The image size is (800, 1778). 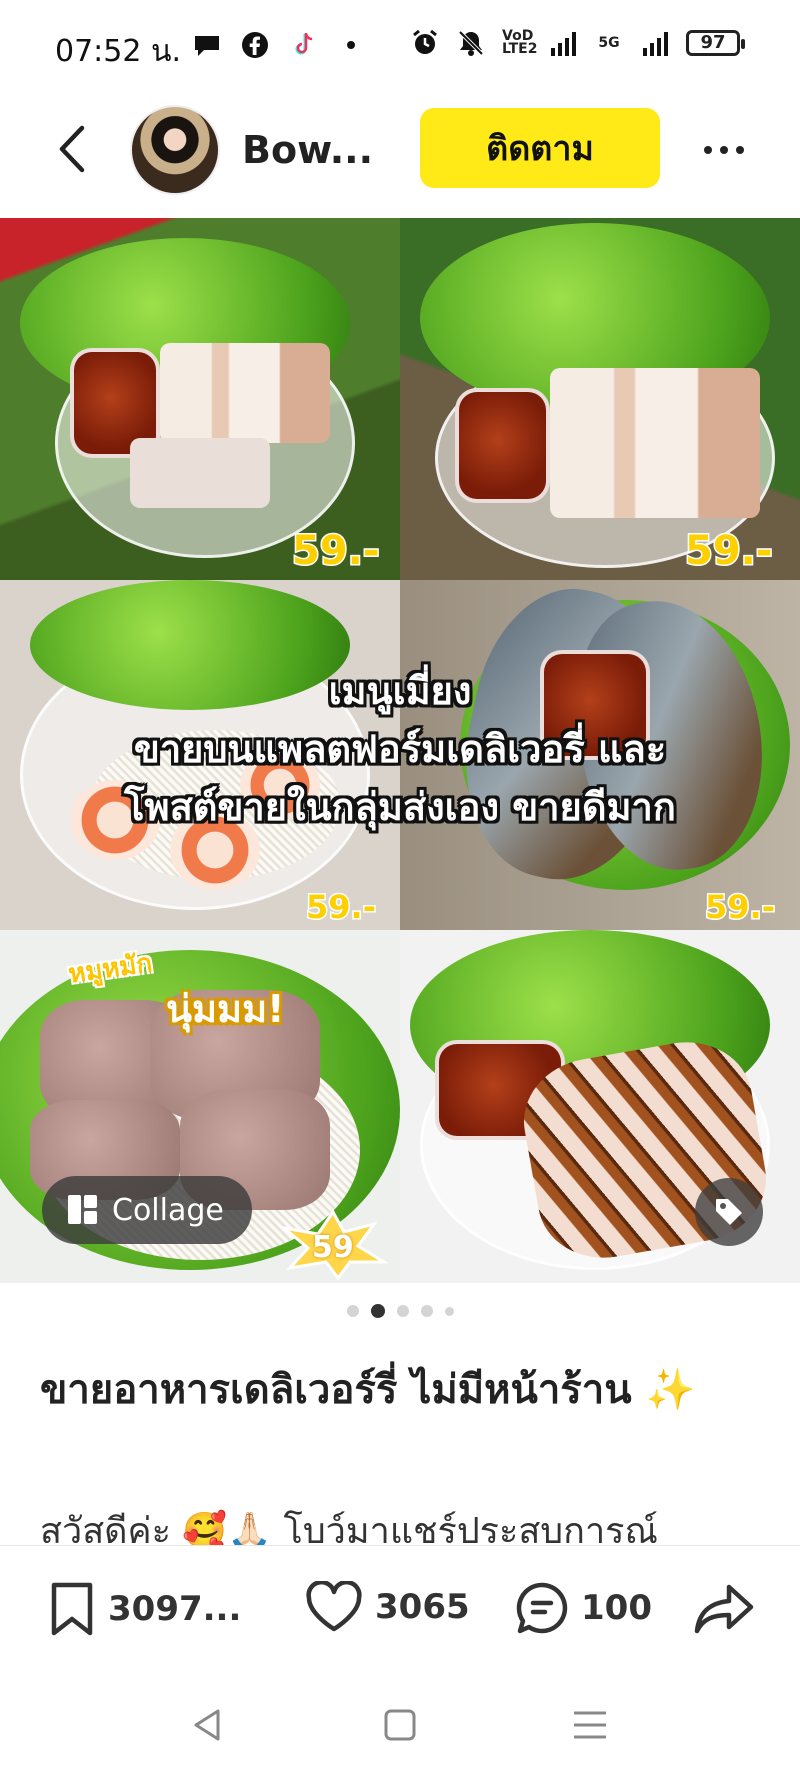 I want to click on collage-chip: Collage, so click(x=147, y=1210).